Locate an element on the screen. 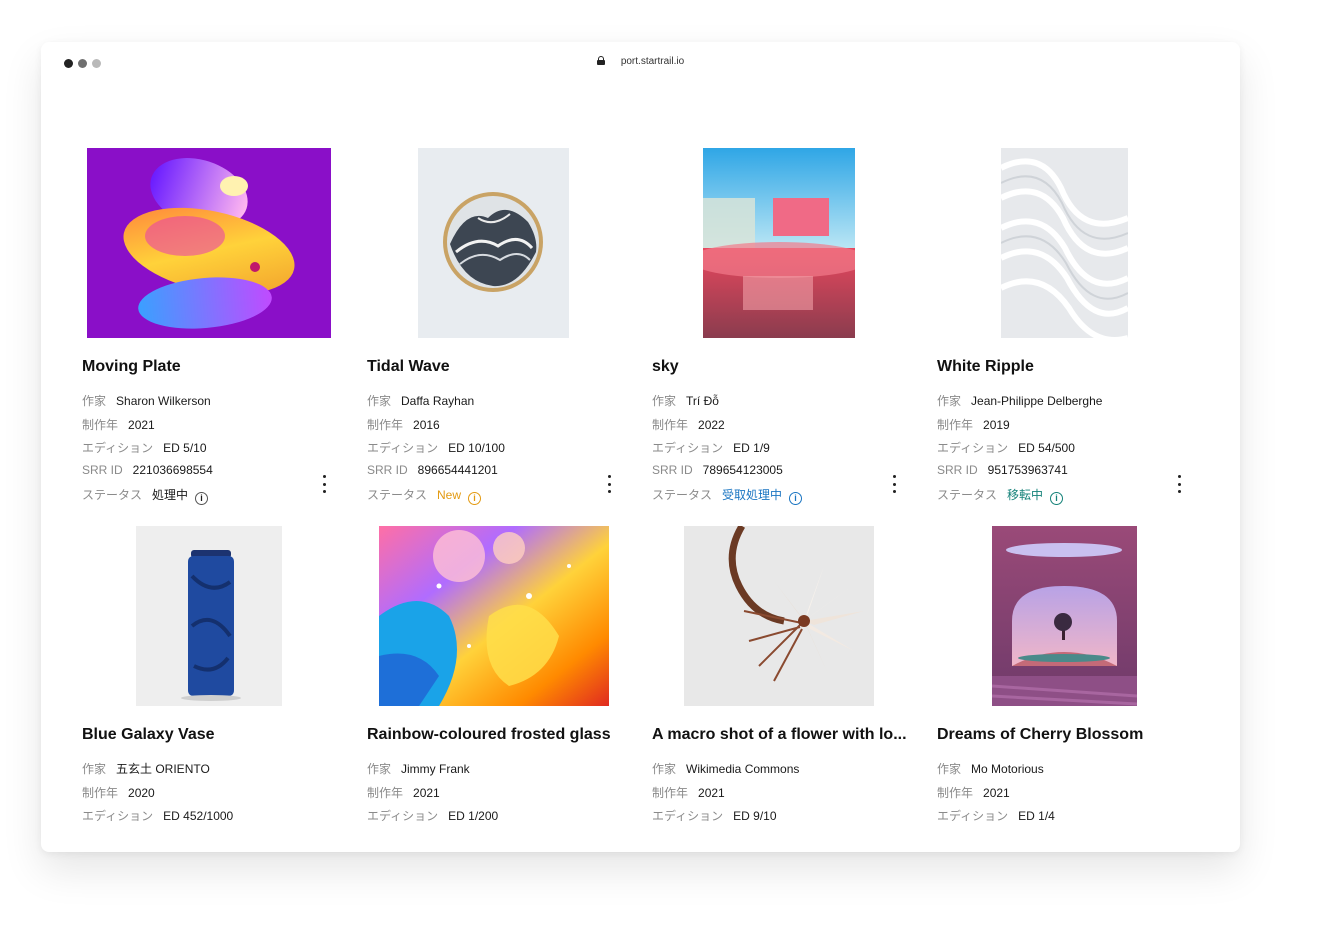  artwork-title: sky is located at coordinates (792, 367).